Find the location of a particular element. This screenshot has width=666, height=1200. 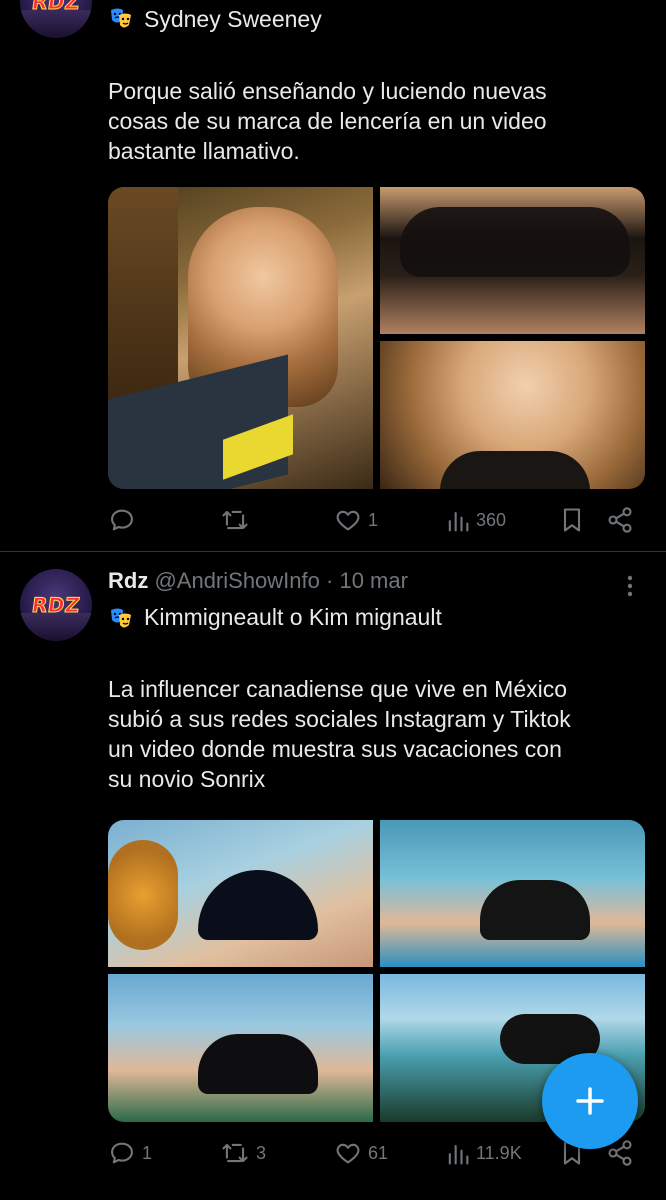

tweet-tag-line: Kimmigneault o Kim mignault is located at coordinates (293, 617).